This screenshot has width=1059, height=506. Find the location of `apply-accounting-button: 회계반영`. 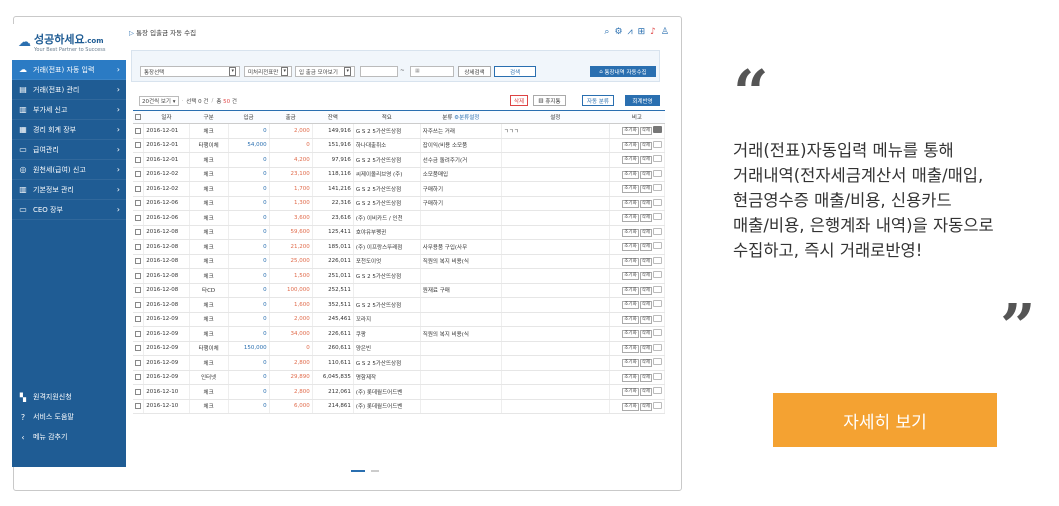

apply-accounting-button: 회계반영 is located at coordinates (642, 100).